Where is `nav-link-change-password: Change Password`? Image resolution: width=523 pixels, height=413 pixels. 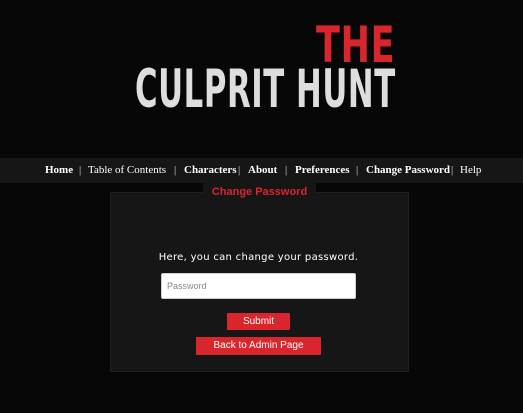
nav-link-change-password: Change Password is located at coordinates (408, 170).